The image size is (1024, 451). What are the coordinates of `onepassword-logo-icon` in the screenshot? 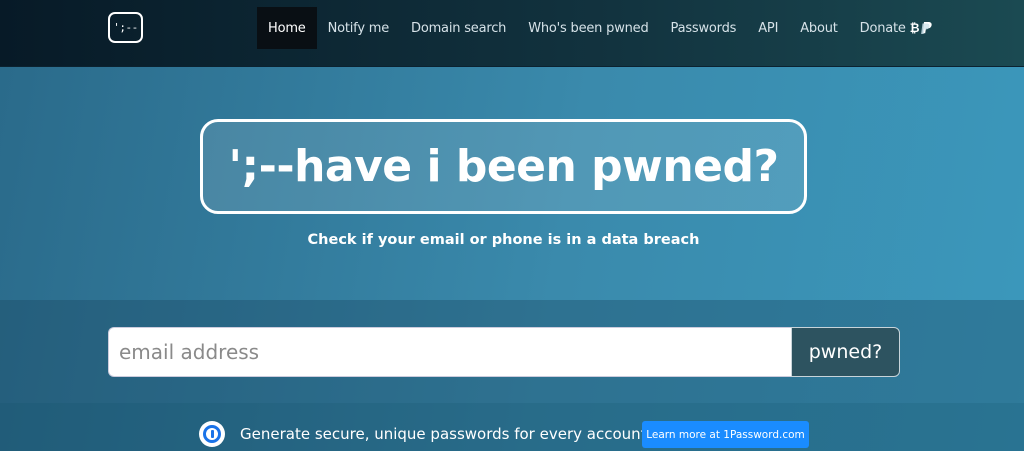 It's located at (212, 434).